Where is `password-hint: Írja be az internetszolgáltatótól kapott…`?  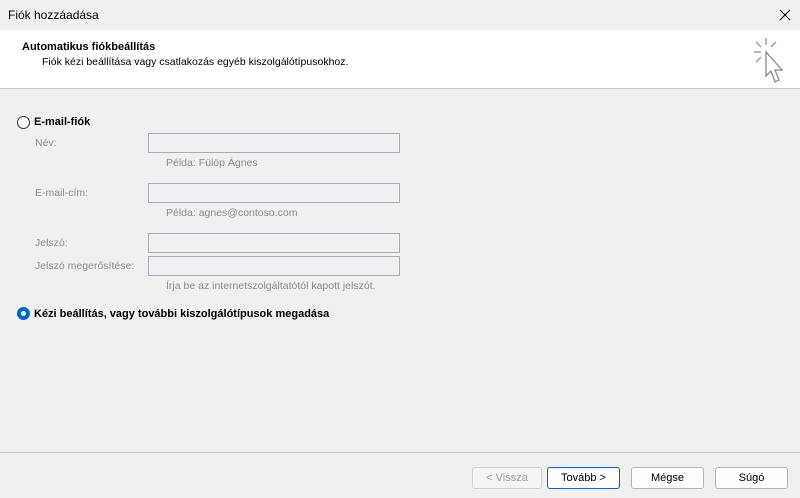
password-hint: Írja be az internetszolgáltatótól kapott… is located at coordinates (271, 286).